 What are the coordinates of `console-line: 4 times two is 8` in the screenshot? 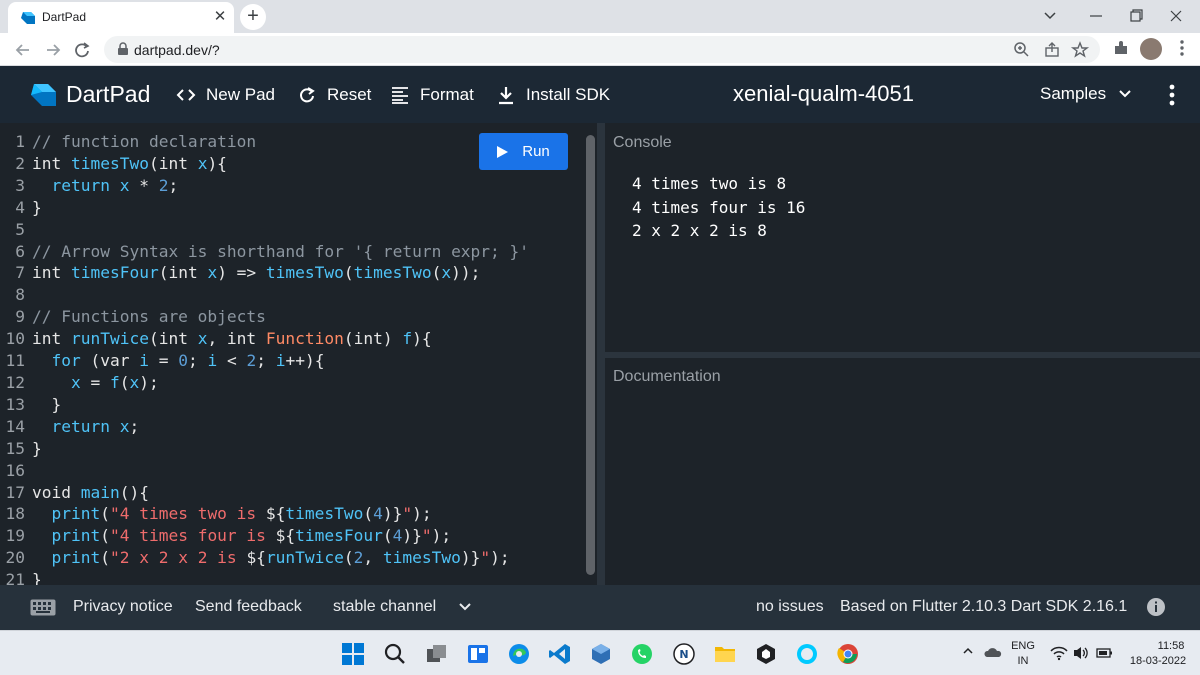 It's located at (709, 183).